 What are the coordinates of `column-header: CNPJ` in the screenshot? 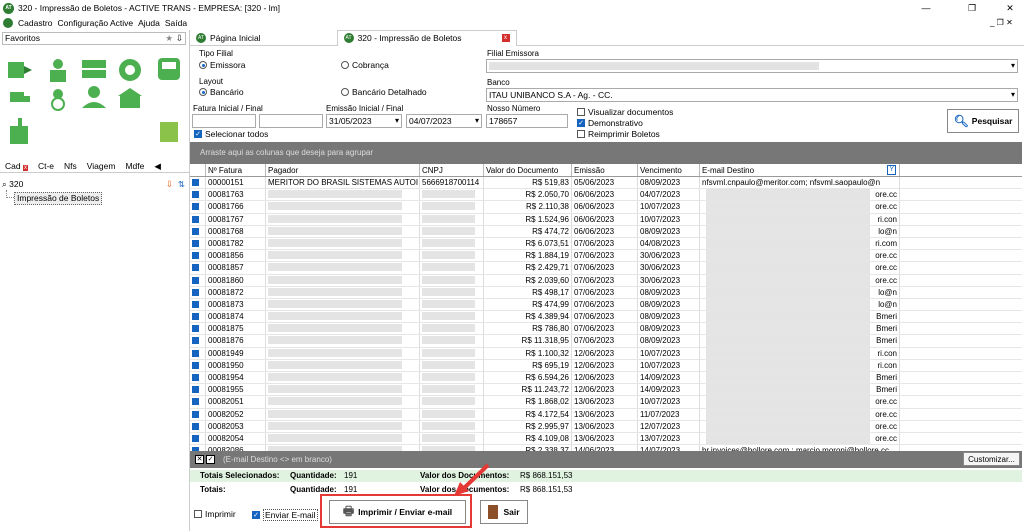 It's located at (452, 170).